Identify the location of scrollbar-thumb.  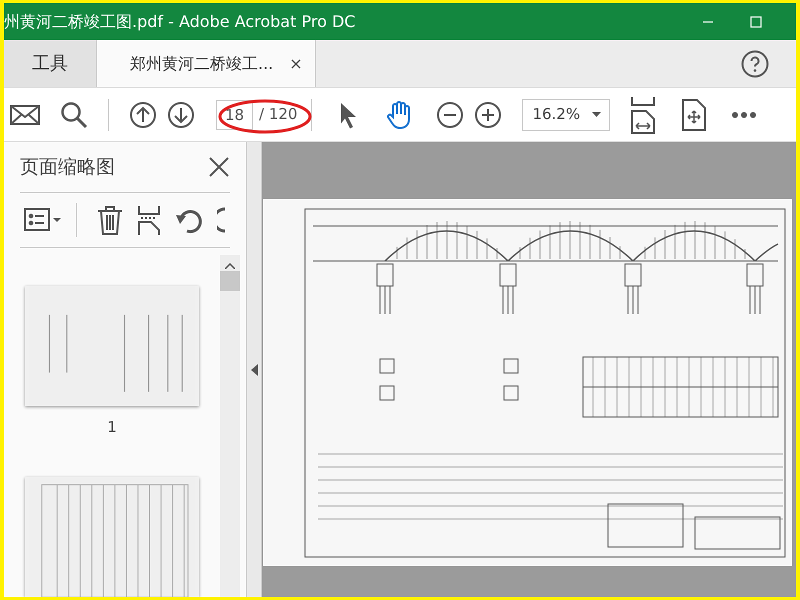
(230, 281).